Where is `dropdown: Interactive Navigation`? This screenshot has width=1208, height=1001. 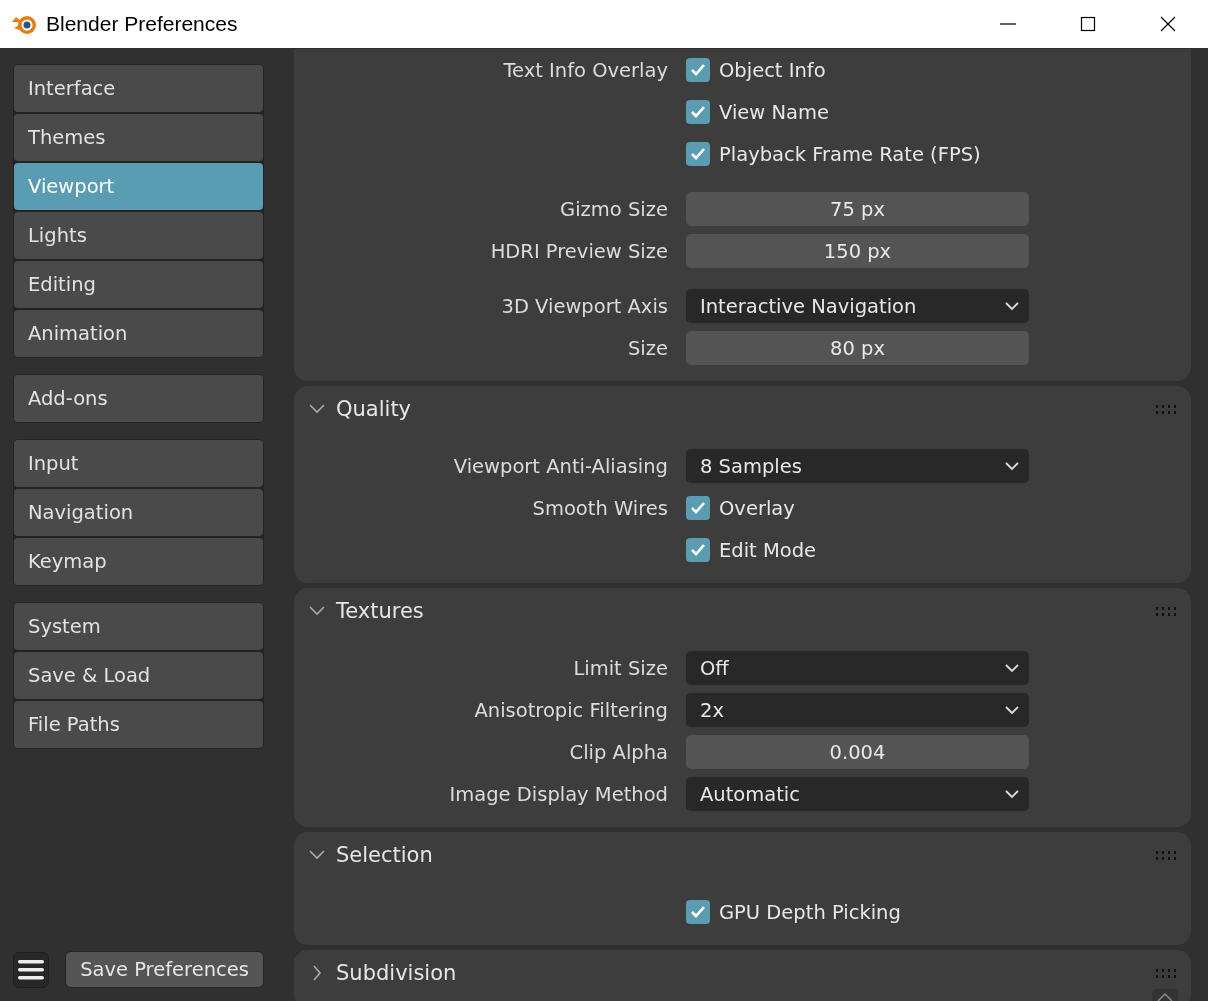
dropdown: Interactive Navigation is located at coordinates (857, 306).